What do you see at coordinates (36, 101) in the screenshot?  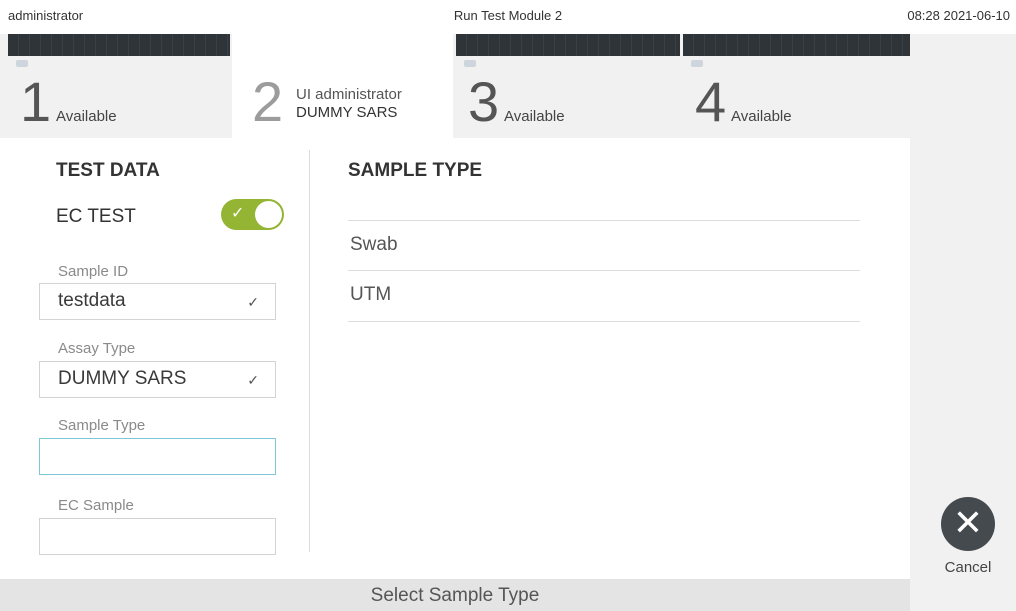 I see `module-number: 1` at bounding box center [36, 101].